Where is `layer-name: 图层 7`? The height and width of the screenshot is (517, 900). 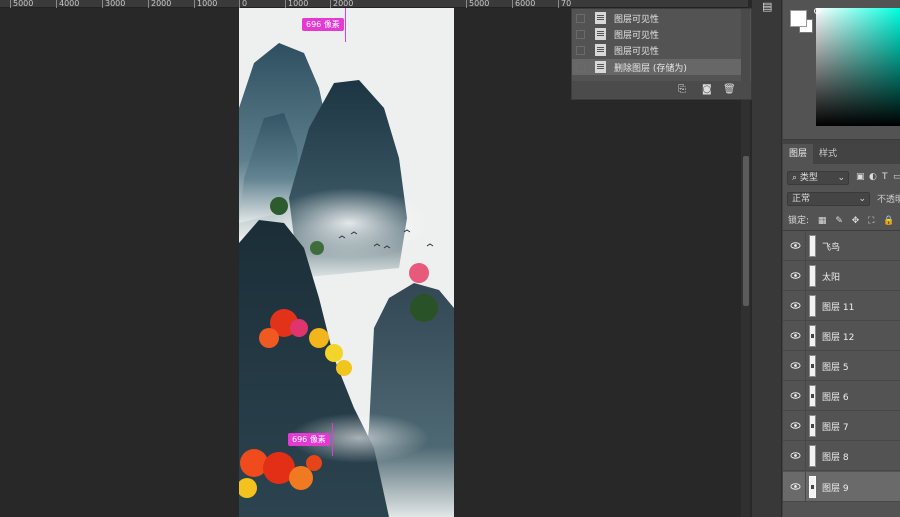 layer-name: 图层 7 is located at coordinates (835, 428).